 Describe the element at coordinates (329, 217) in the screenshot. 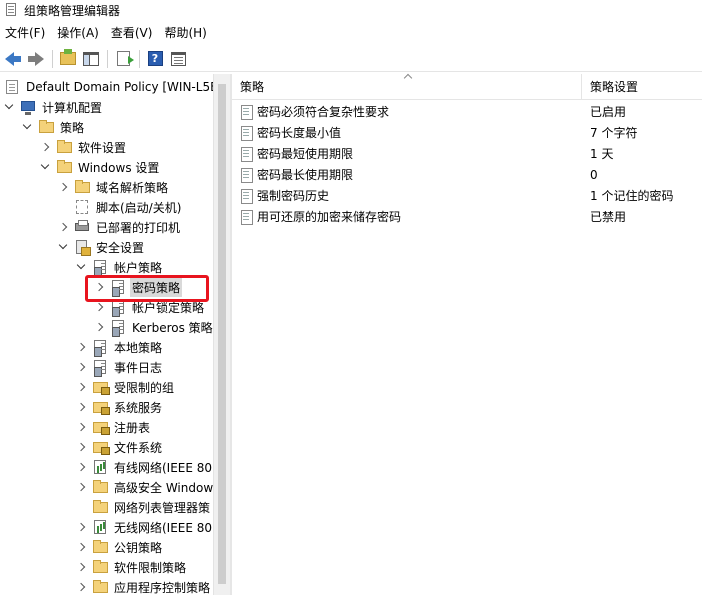

I see `policy-name: 用可还原的加密来储存密码` at that location.